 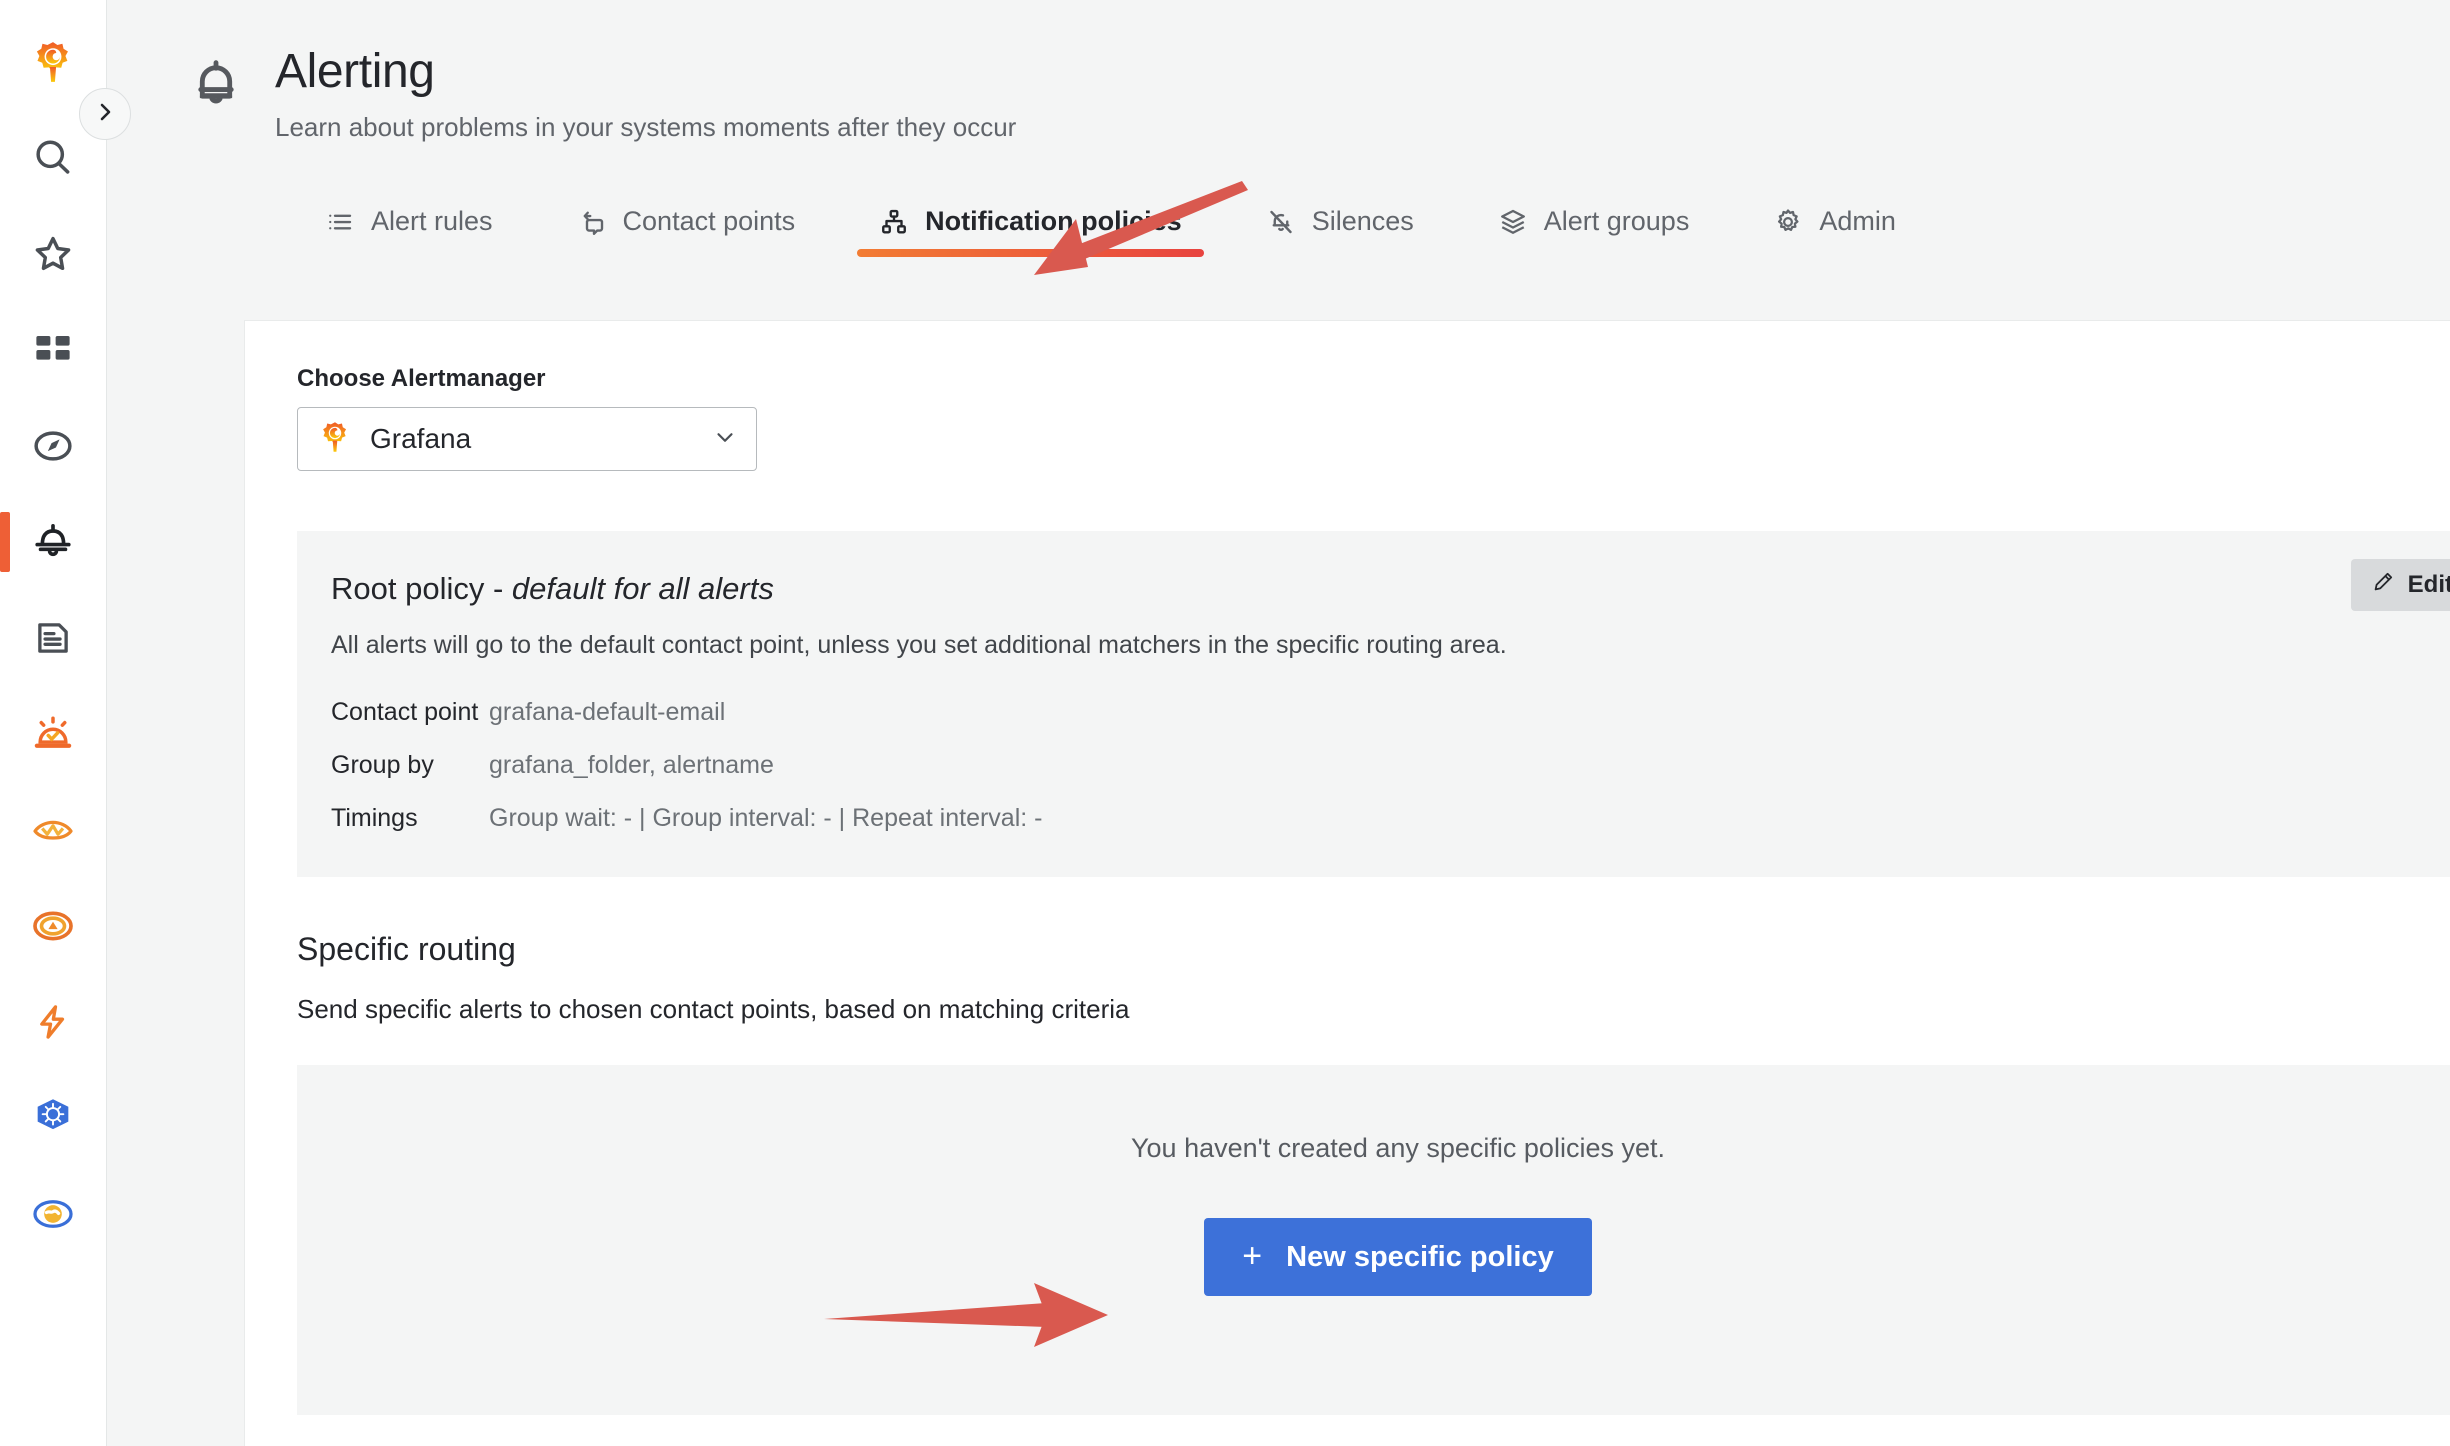 I want to click on siren-icon, so click(x=53, y=734).